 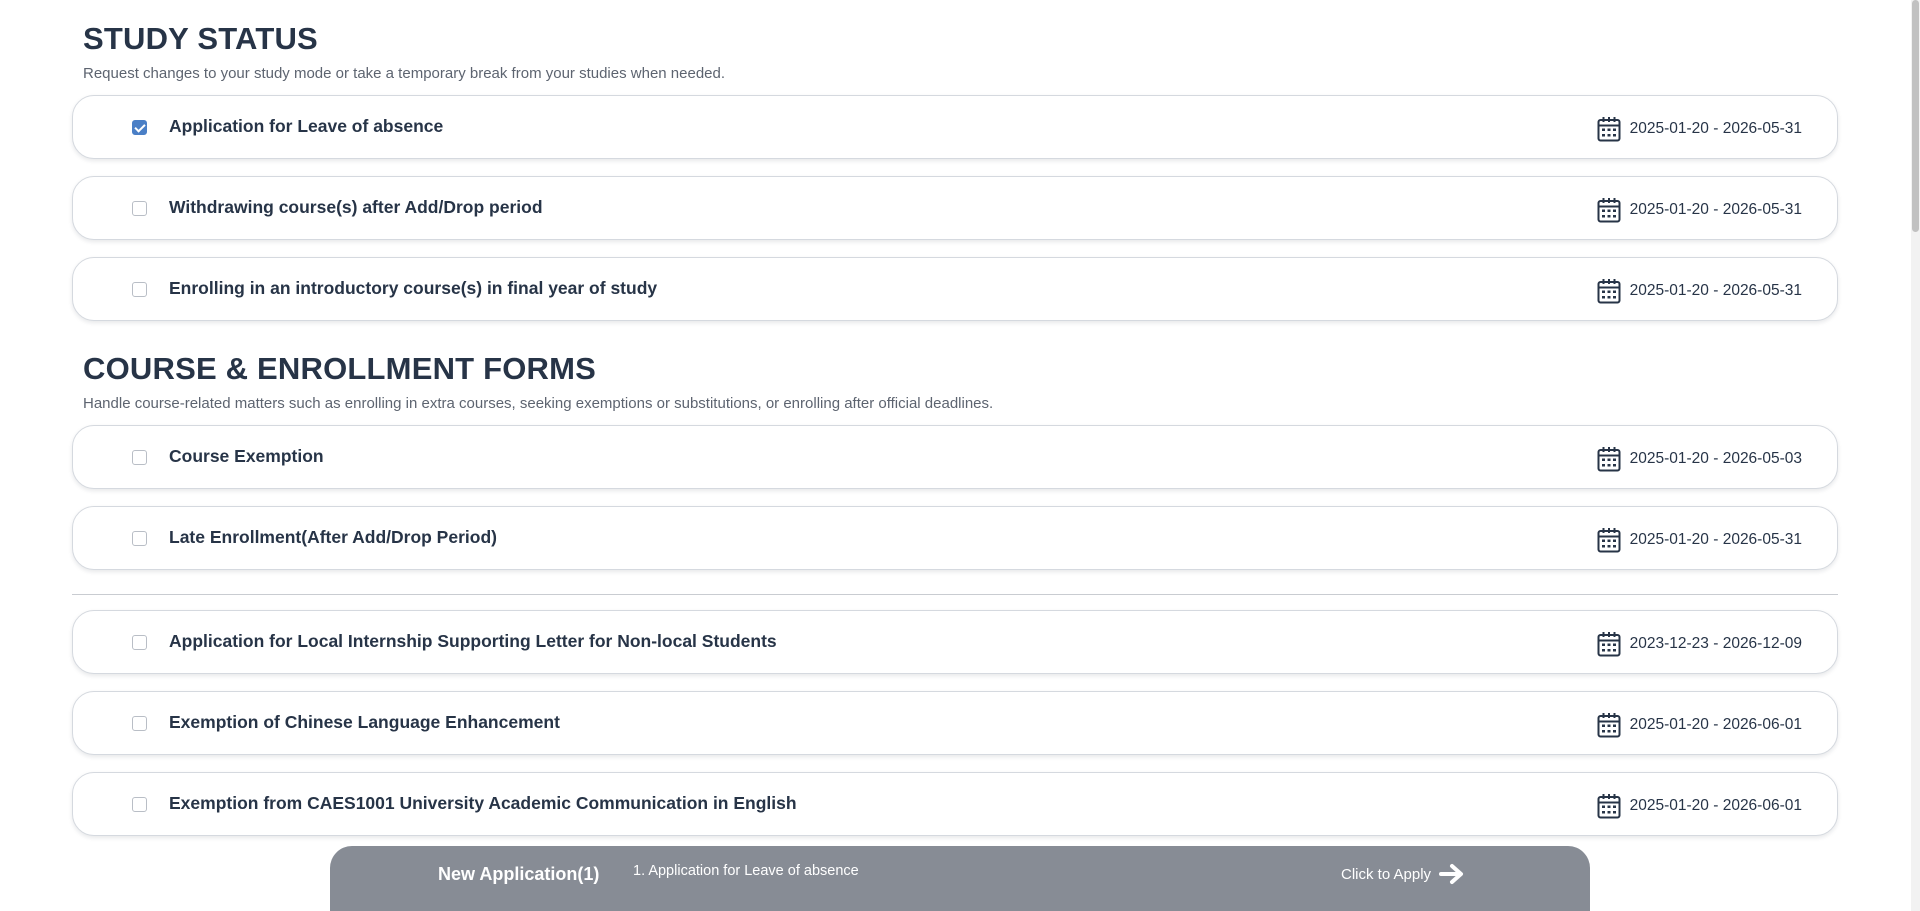 What do you see at coordinates (955, 594) in the screenshot?
I see `section-divider` at bounding box center [955, 594].